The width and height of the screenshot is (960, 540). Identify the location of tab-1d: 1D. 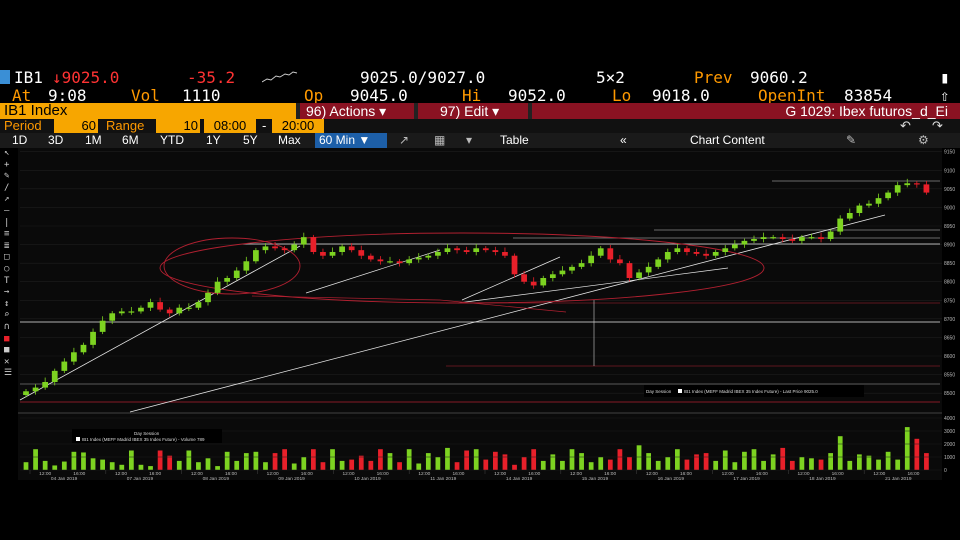
(19, 140).